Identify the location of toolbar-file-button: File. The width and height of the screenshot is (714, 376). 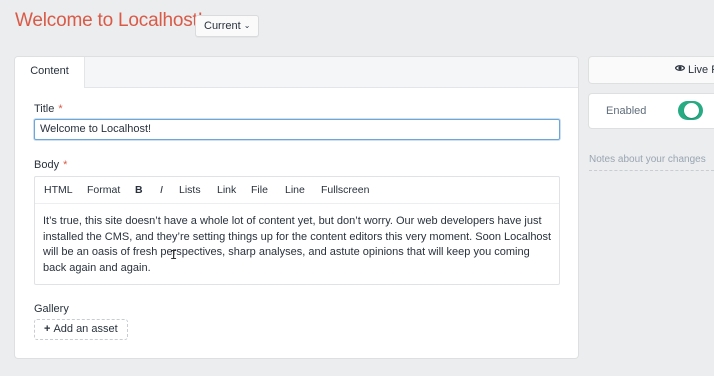
(259, 190).